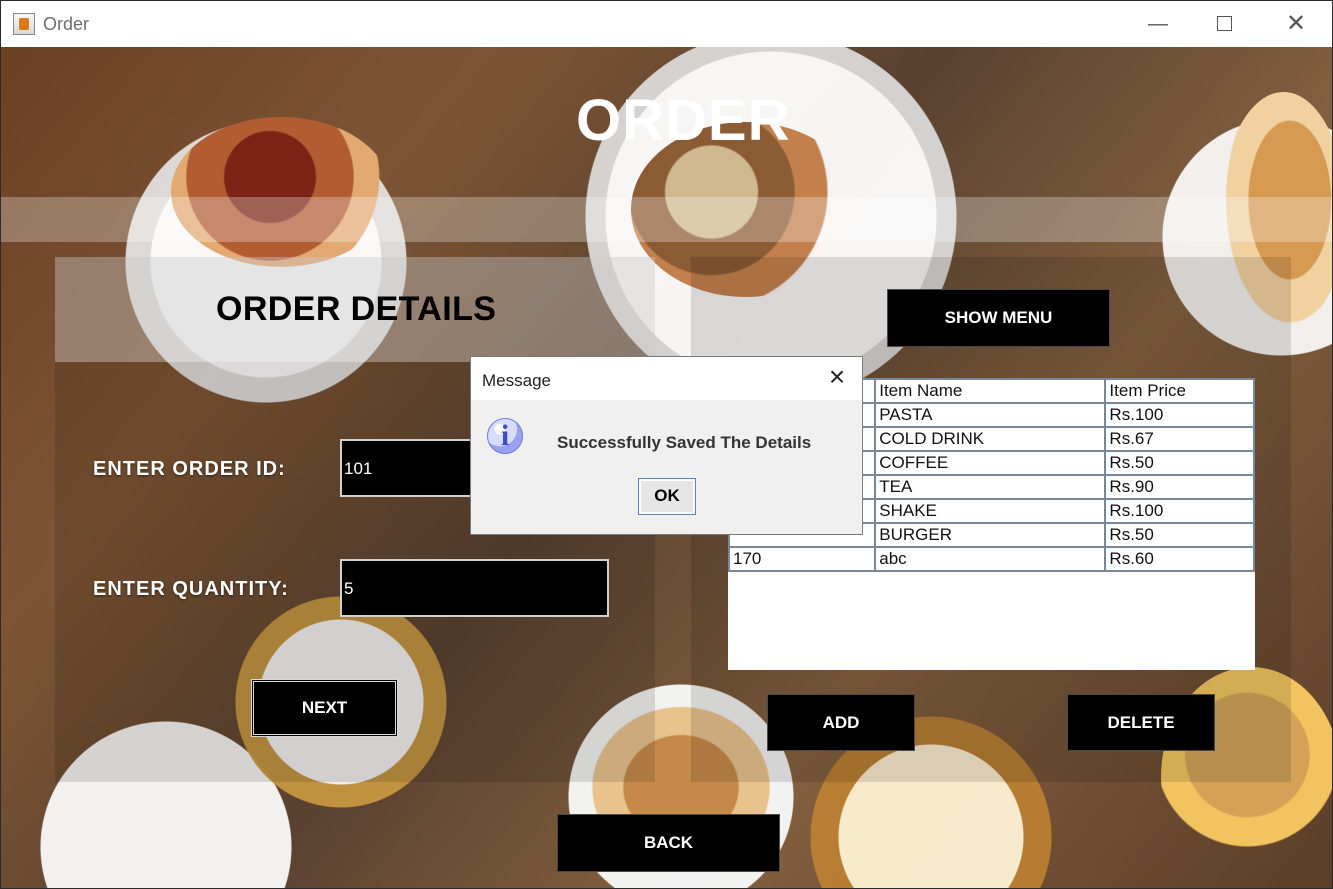 This screenshot has width=1333, height=889. I want to click on table-cell-name: abc, so click(990, 559).